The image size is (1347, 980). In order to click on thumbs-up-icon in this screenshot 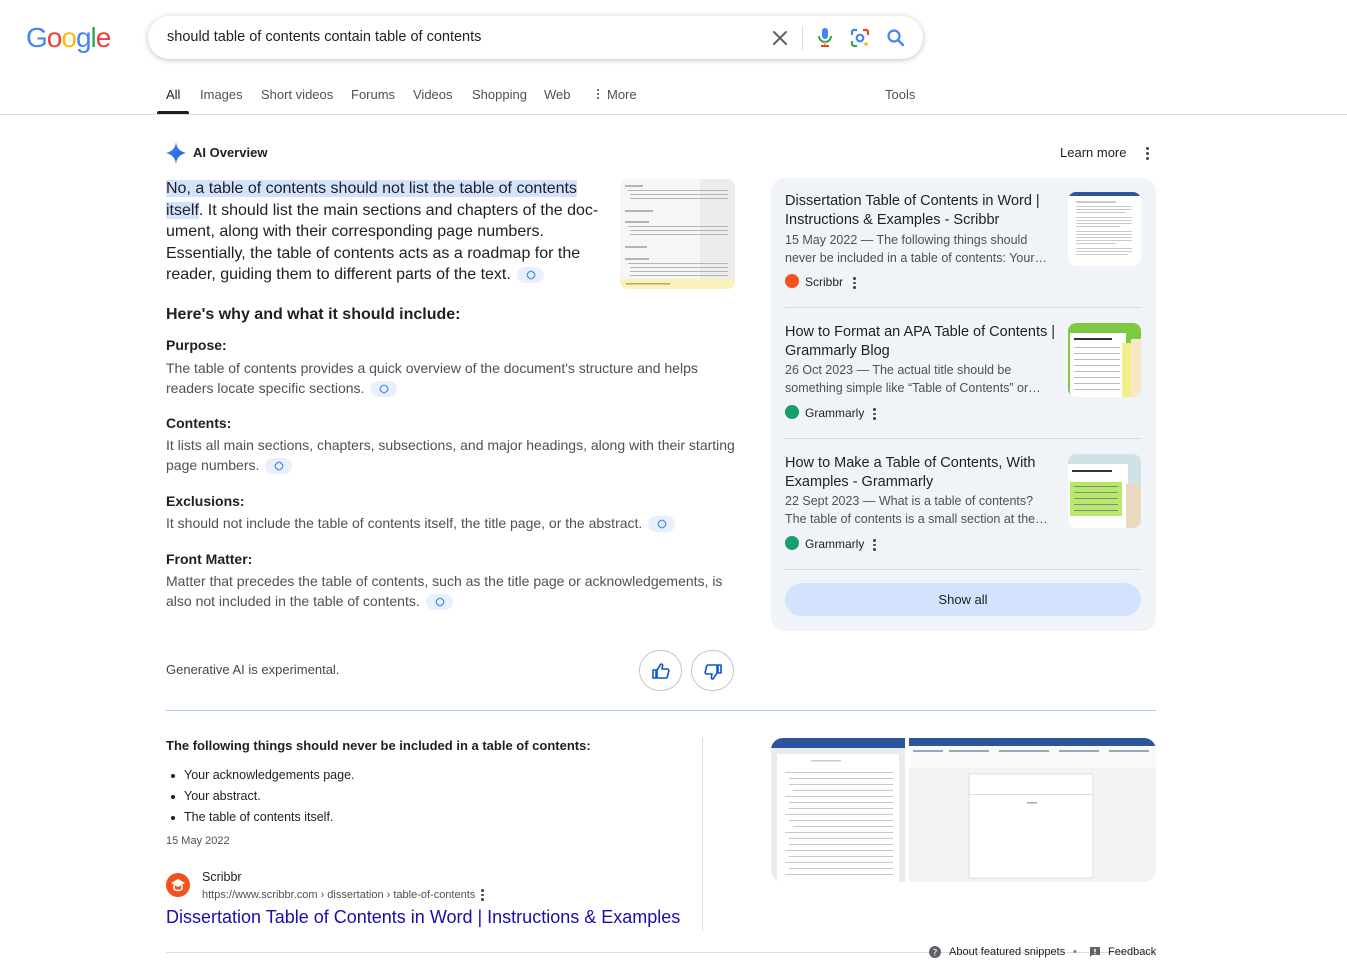, I will do `click(661, 671)`.